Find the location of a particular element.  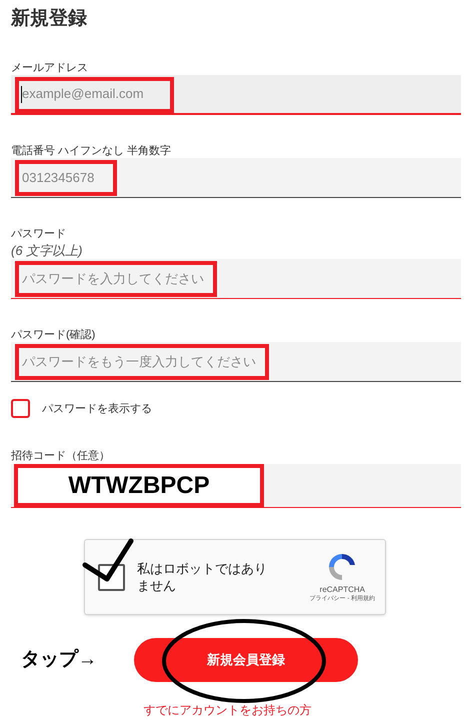

field-label: パスワード is located at coordinates (39, 234).